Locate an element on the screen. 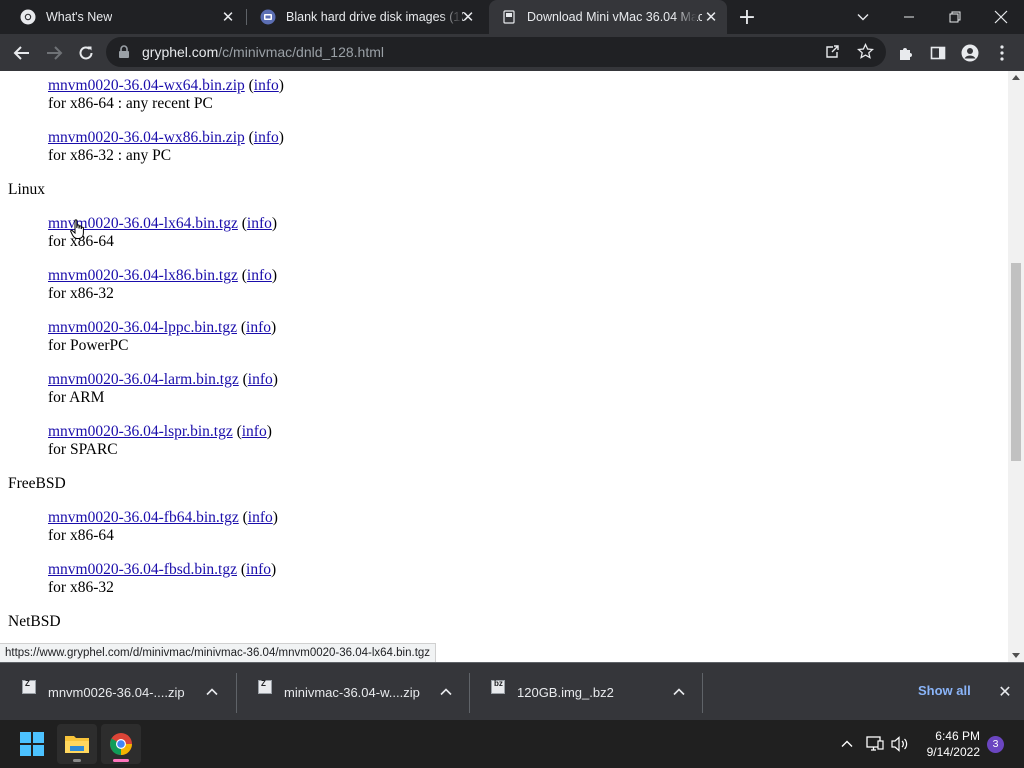 Image resolution: width=1024 pixels, height=768 pixels. zip-file-icon: Z is located at coordinates (29, 686).